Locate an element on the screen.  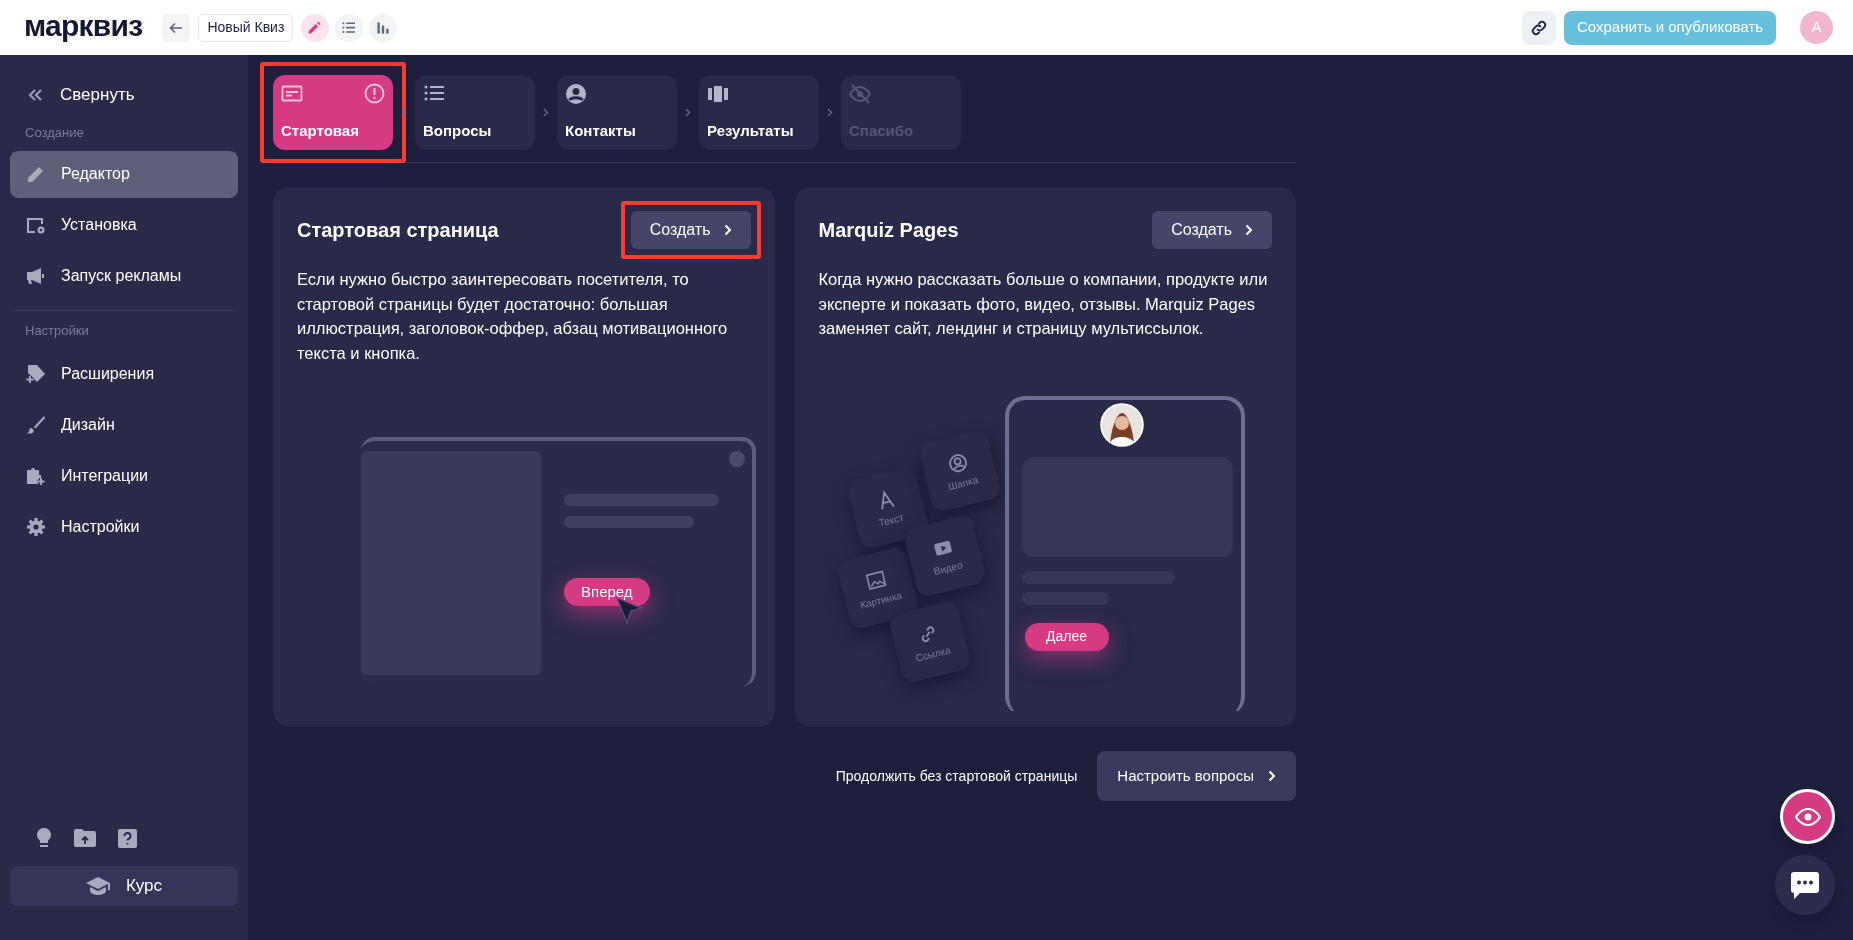
folder-upload-icon is located at coordinates (85, 838).